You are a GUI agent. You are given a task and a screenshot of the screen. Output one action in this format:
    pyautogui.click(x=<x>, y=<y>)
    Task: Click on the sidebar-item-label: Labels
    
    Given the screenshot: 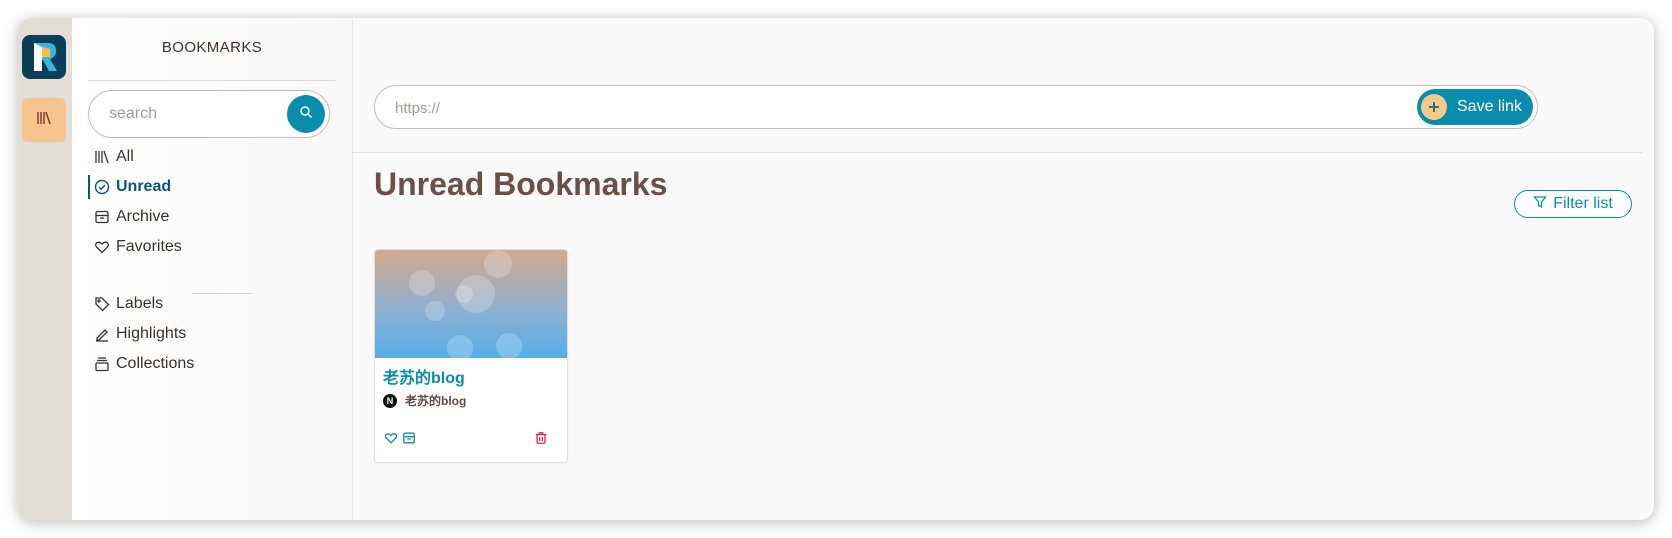 What is the action you would take?
    pyautogui.click(x=140, y=303)
    